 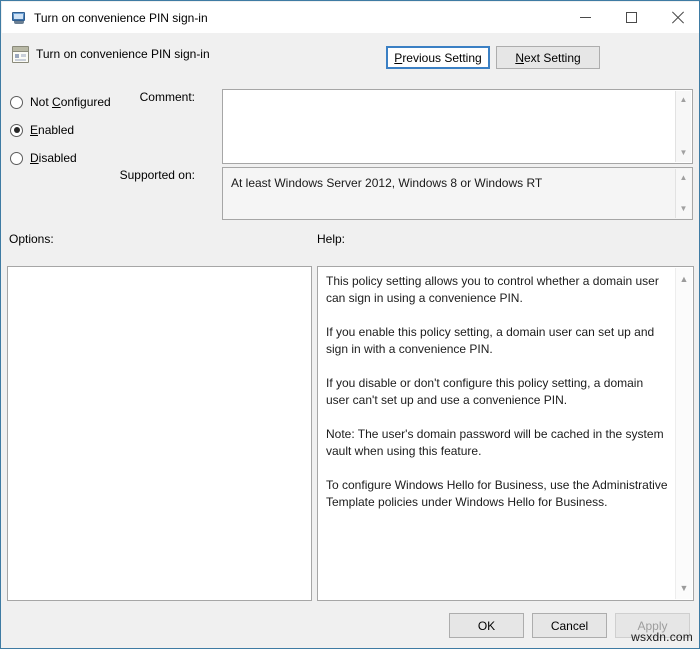 What do you see at coordinates (662, 637) in the screenshot?
I see `watermark: wsxdn.com` at bounding box center [662, 637].